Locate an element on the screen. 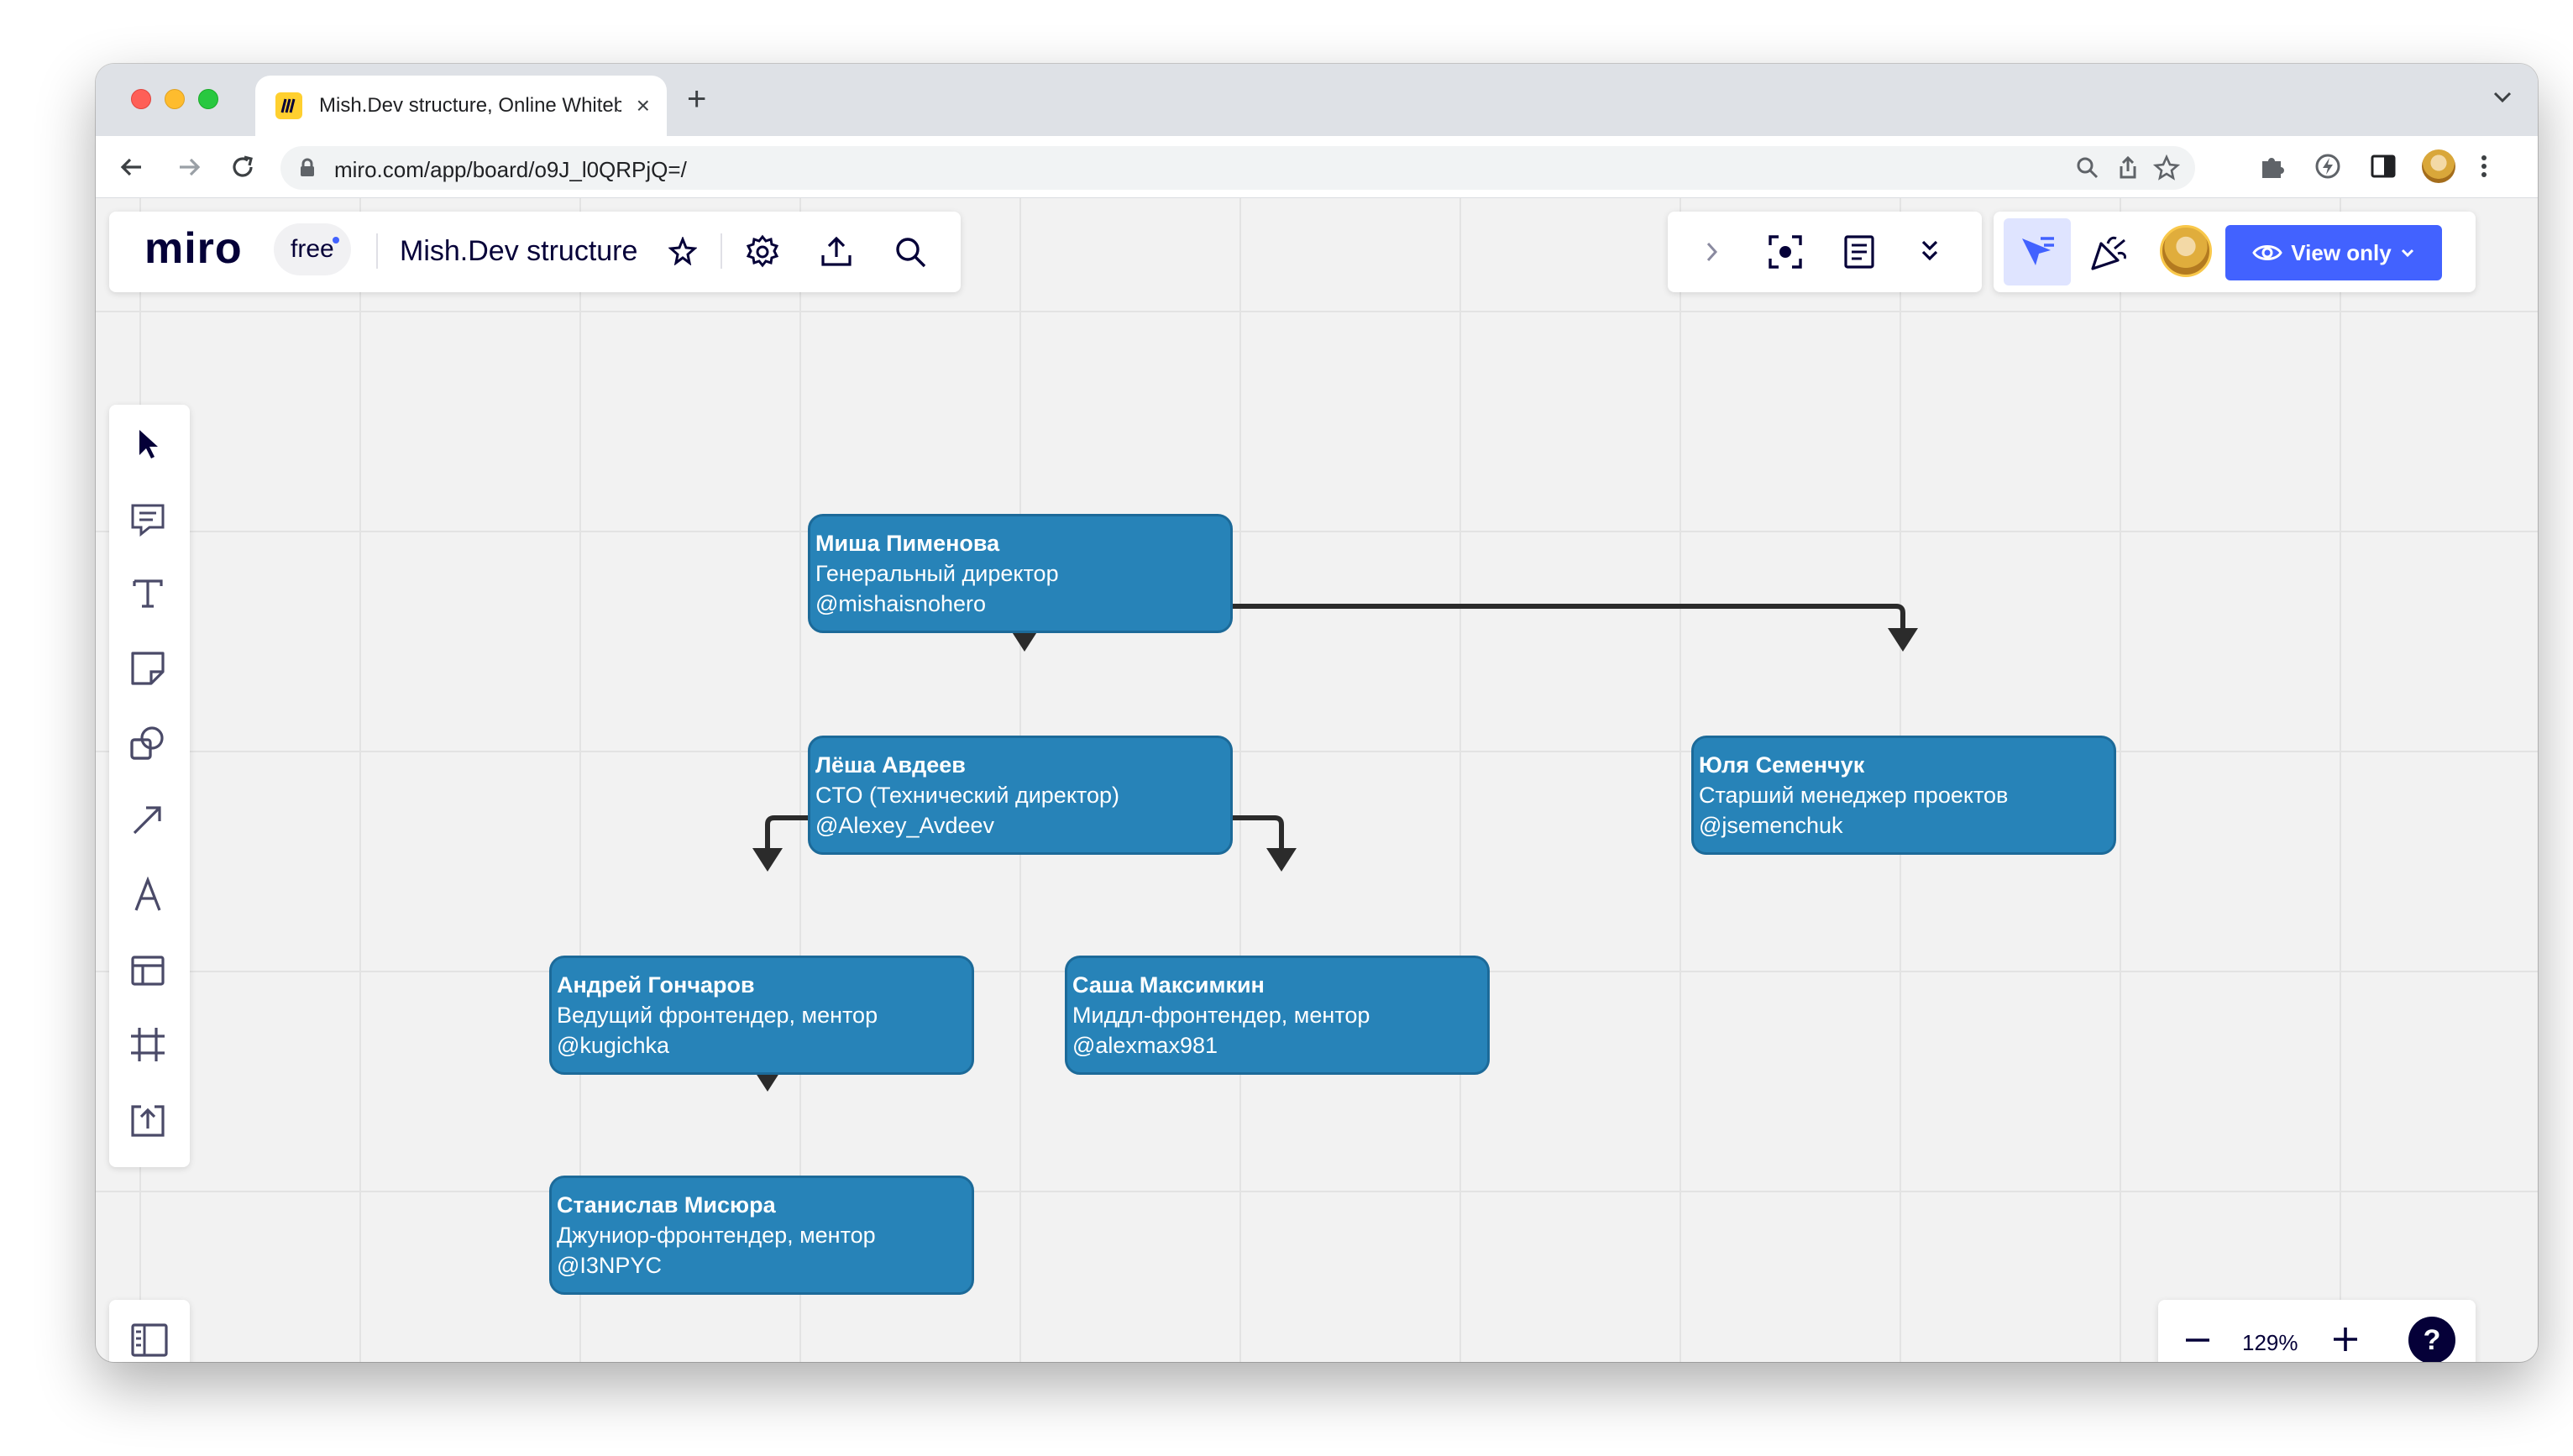 The width and height of the screenshot is (2573, 1456). node-handle: @jsemenchuk is located at coordinates (1771, 825).